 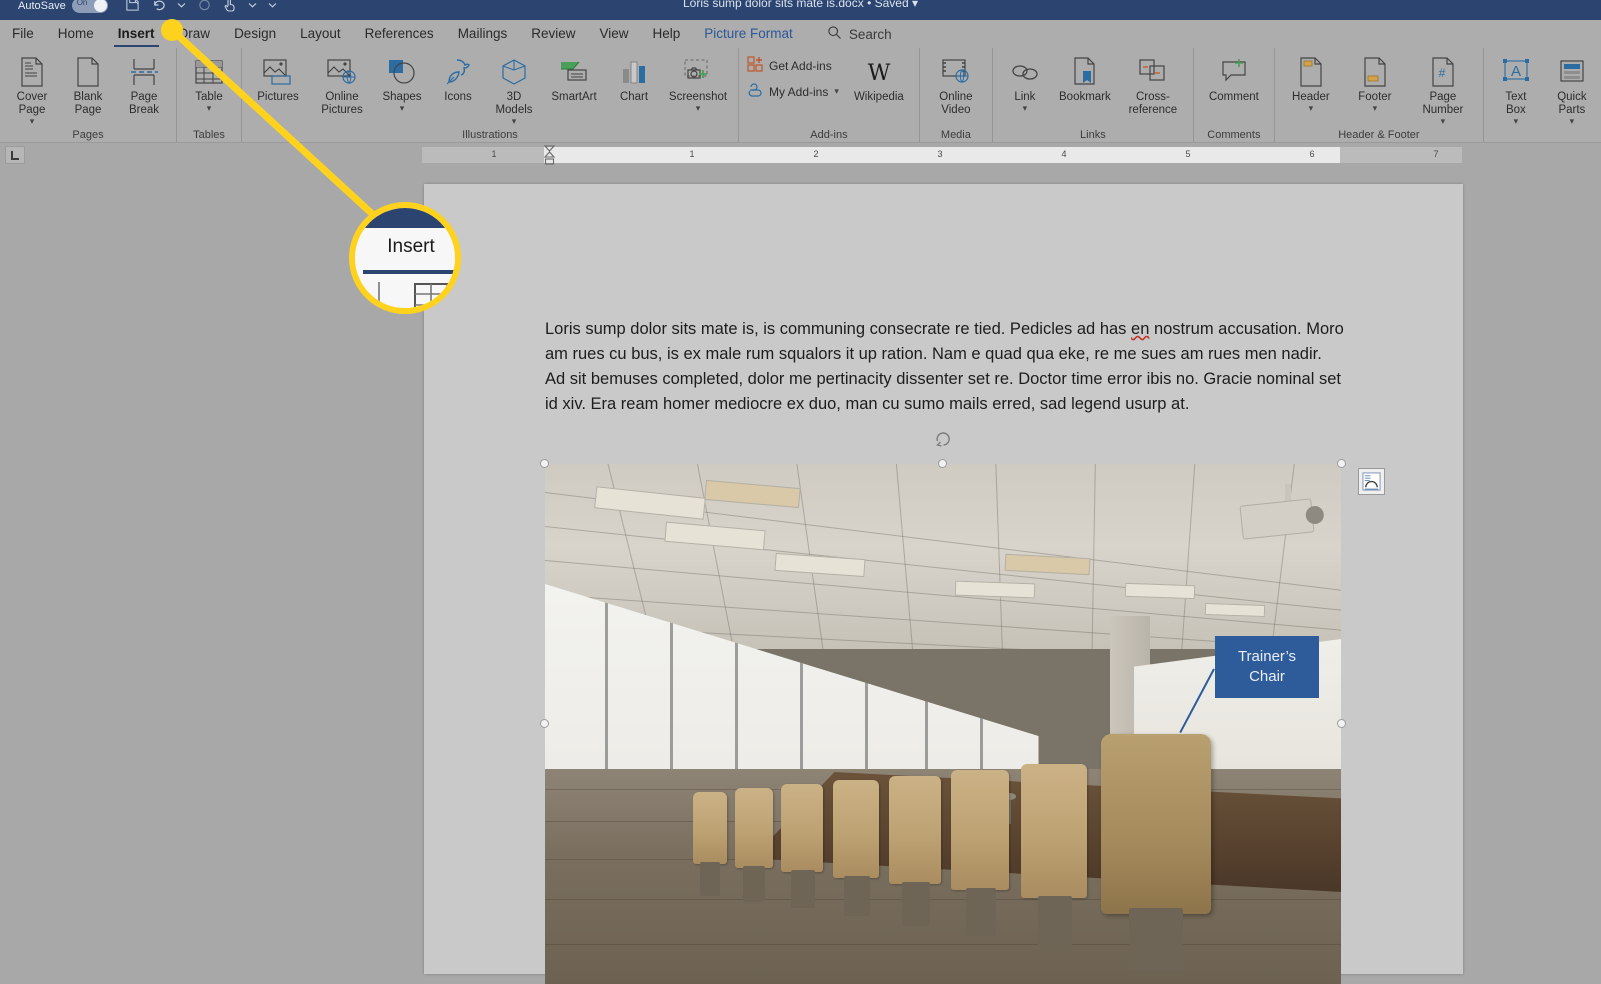 What do you see at coordinates (514, 121) in the screenshot?
I see `3d-models-caret-icon: ▾` at bounding box center [514, 121].